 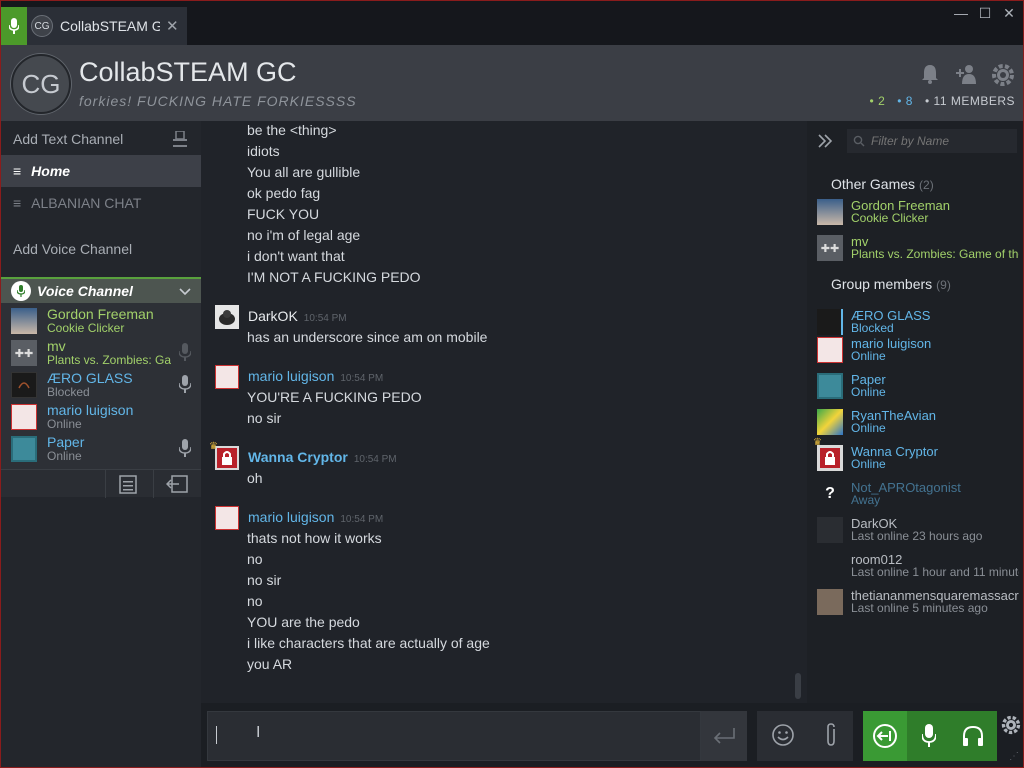 I want to click on message-author: Wanna Cryptor 10:54 PM, so click(x=322, y=457).